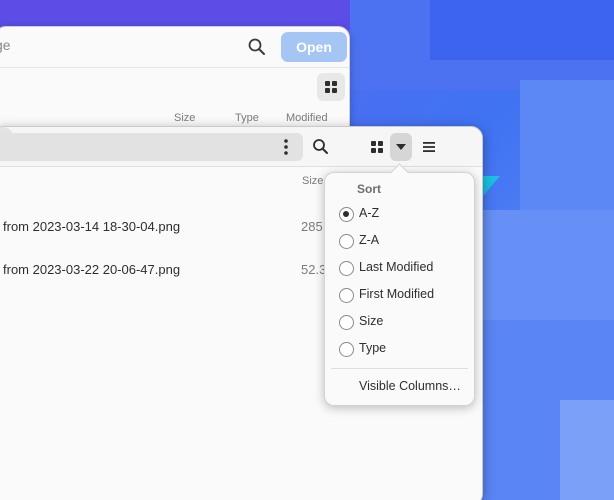  I want to click on sort-option-last-modified: Last Modified, so click(404, 269).